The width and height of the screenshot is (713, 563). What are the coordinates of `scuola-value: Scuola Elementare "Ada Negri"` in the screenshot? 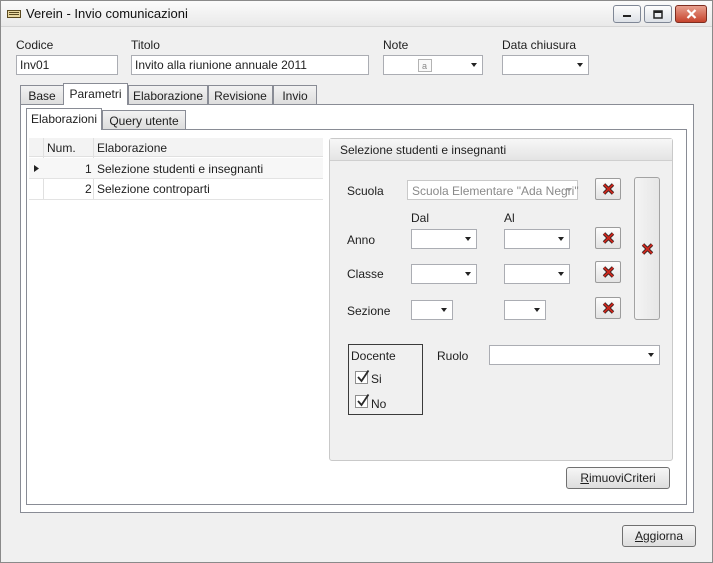 It's located at (495, 191).